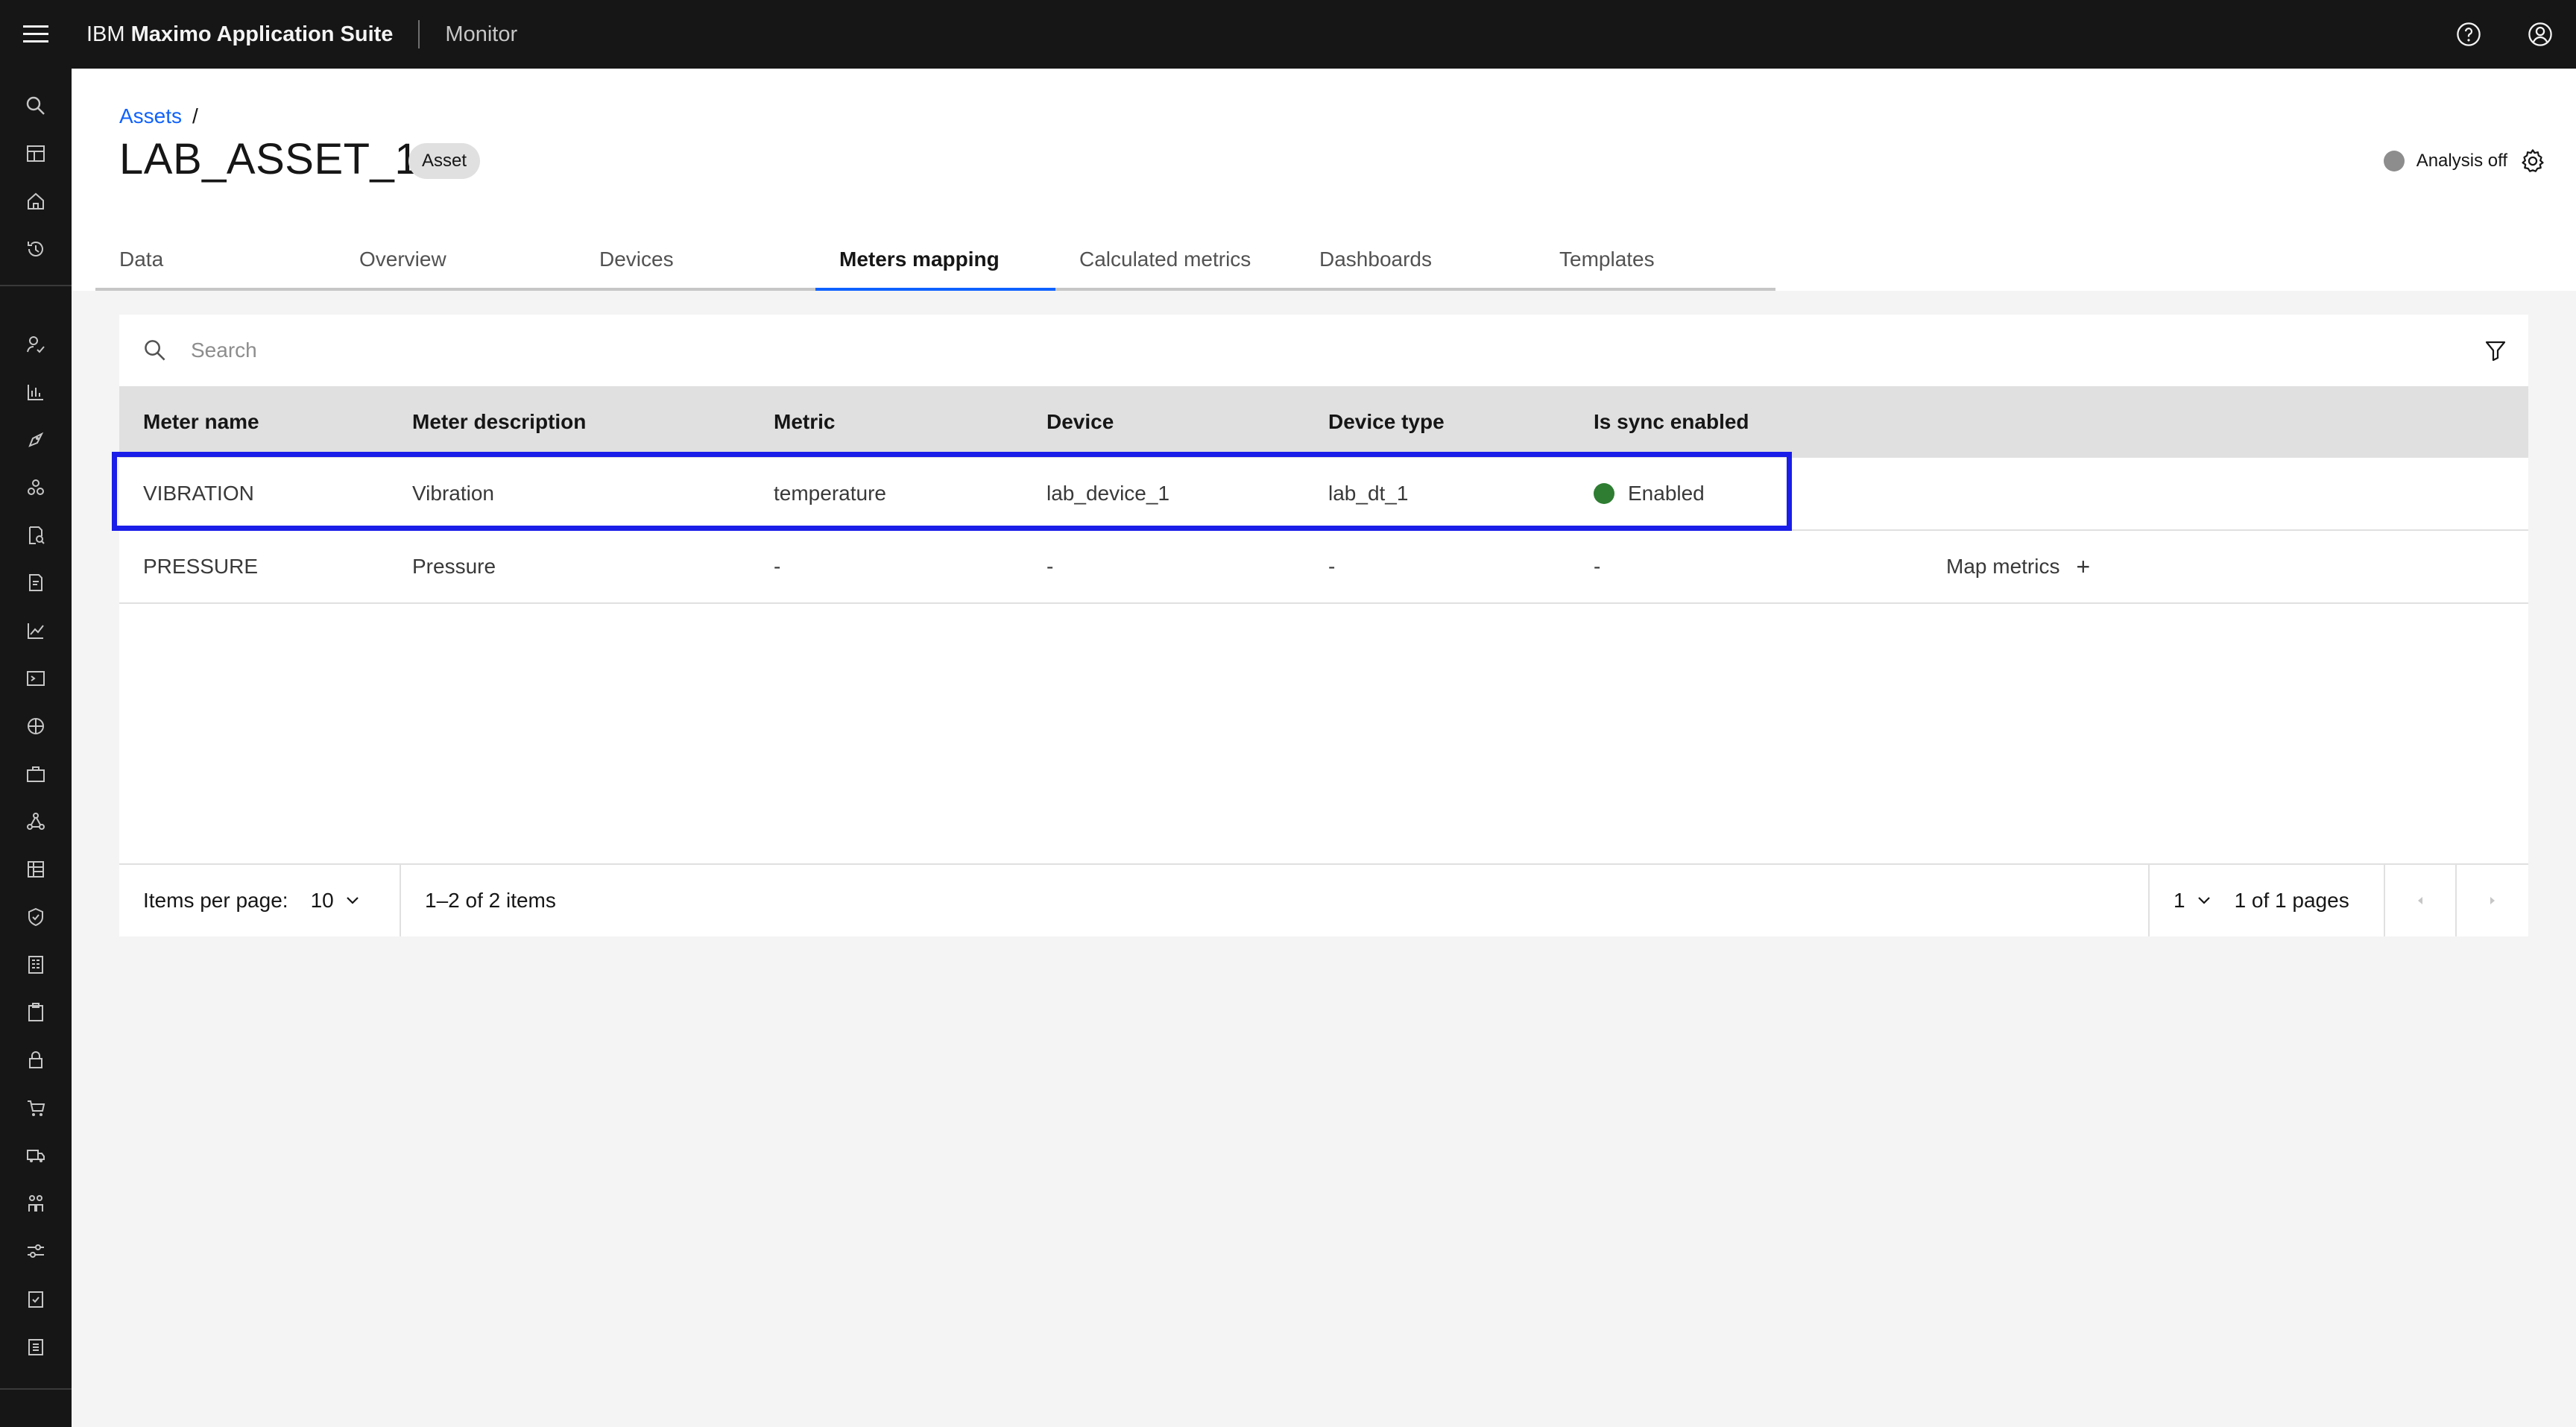 The image size is (2576, 1427). What do you see at coordinates (106, 34) in the screenshot?
I see `brand-prefix: IBM` at bounding box center [106, 34].